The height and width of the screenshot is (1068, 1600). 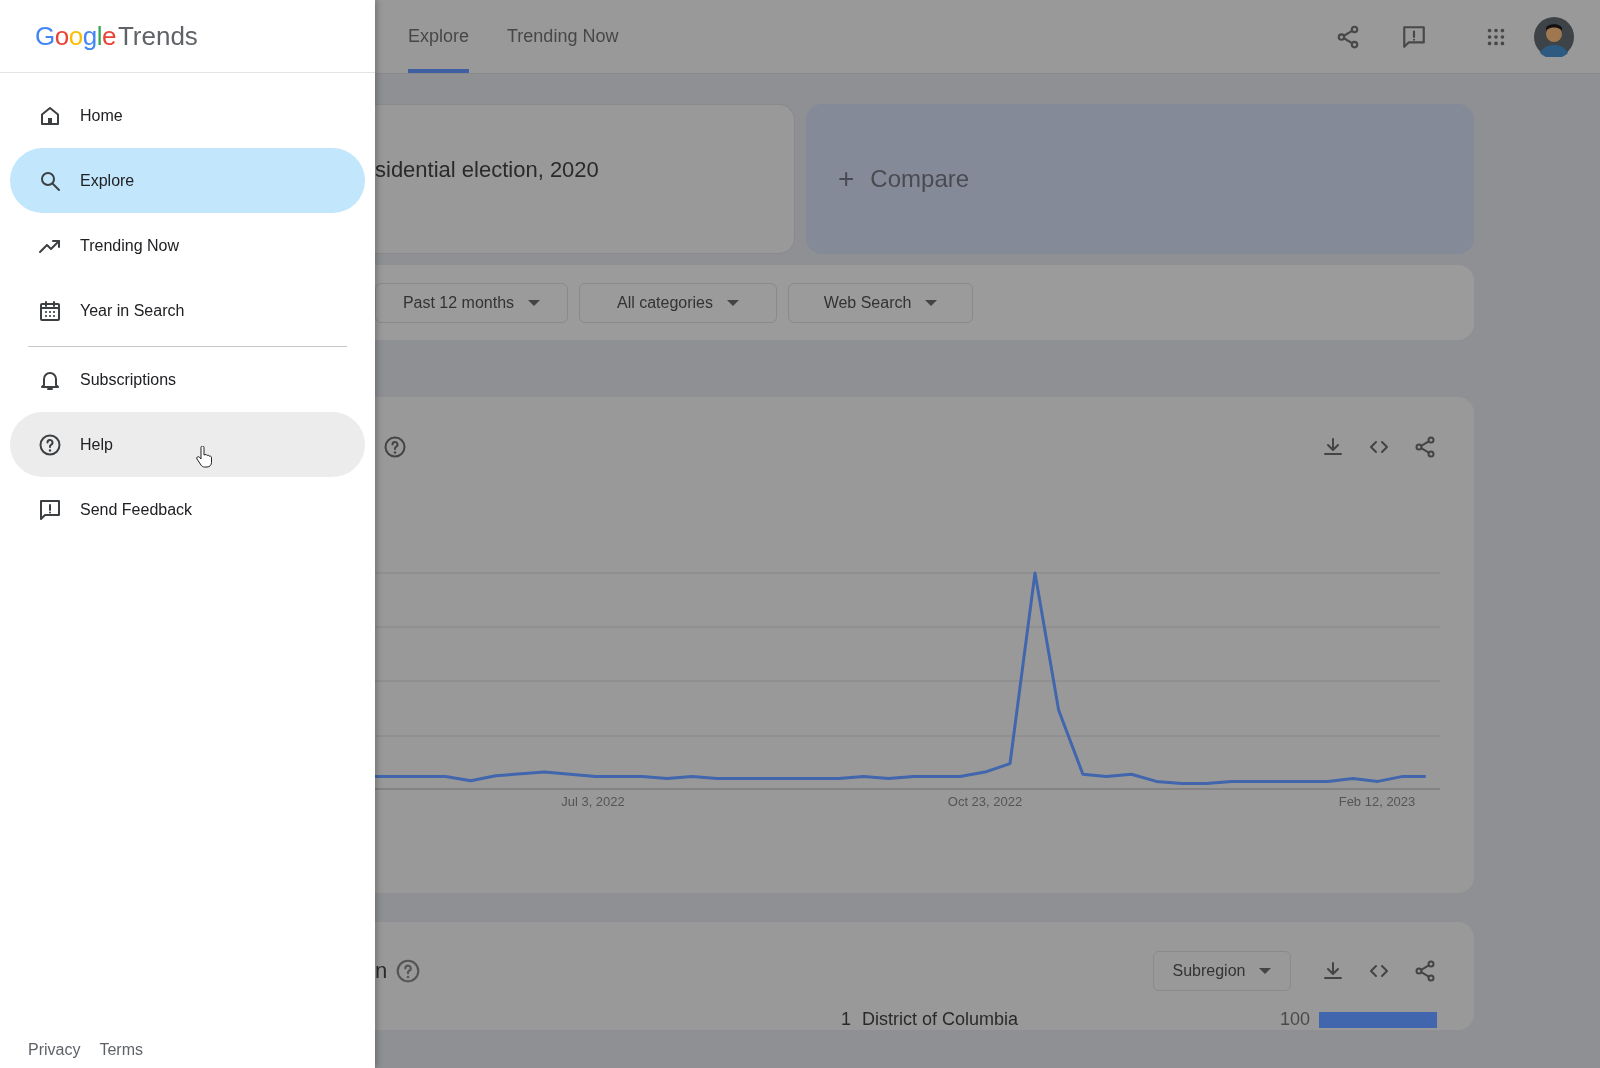 I want to click on drawer-menu-item: Help, so click(x=187, y=444).